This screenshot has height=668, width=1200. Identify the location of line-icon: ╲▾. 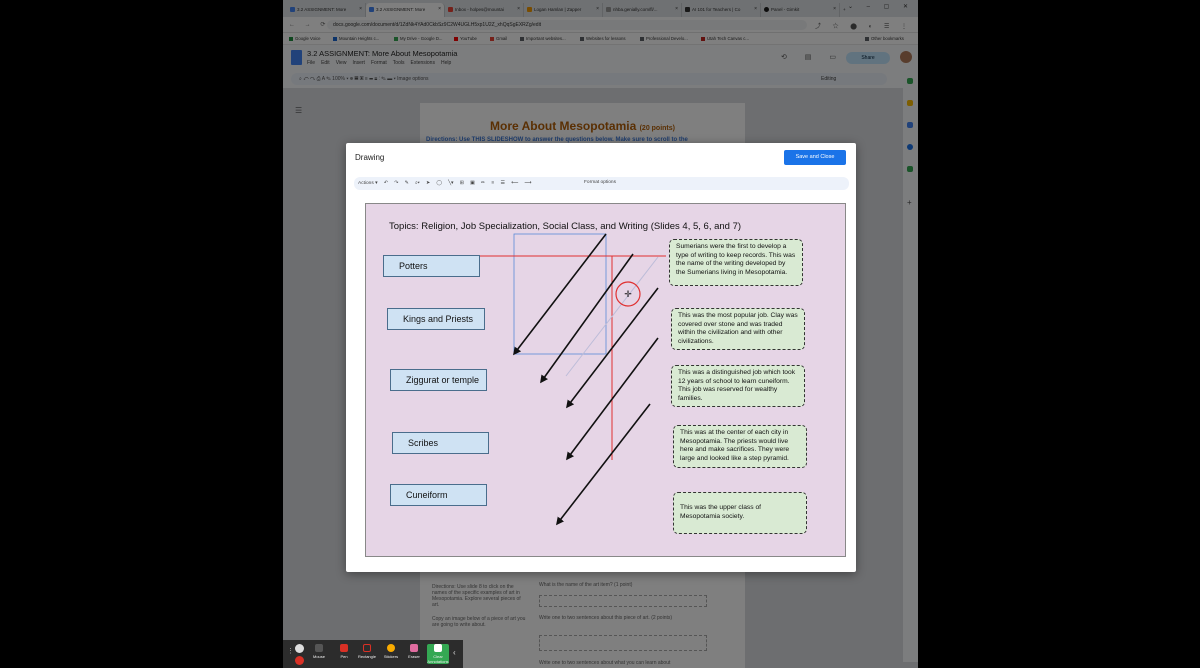
(450, 183).